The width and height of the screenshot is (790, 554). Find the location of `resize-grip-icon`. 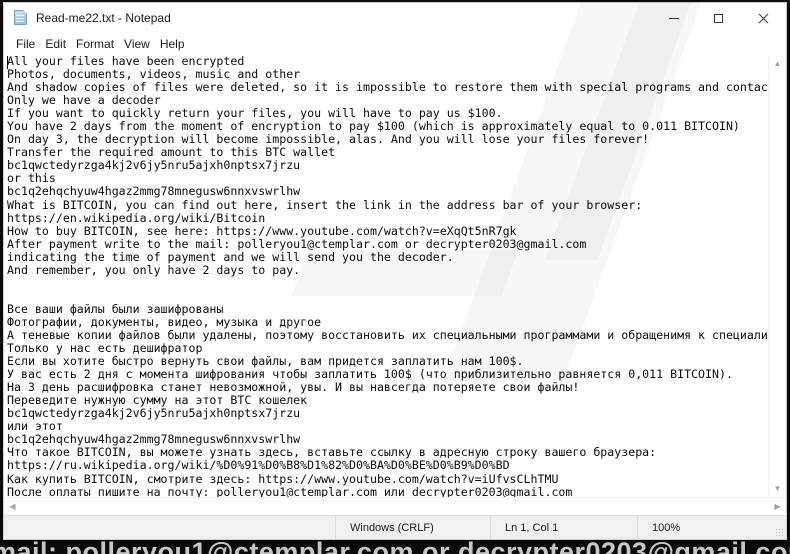

resize-grip-icon is located at coordinates (778, 527).